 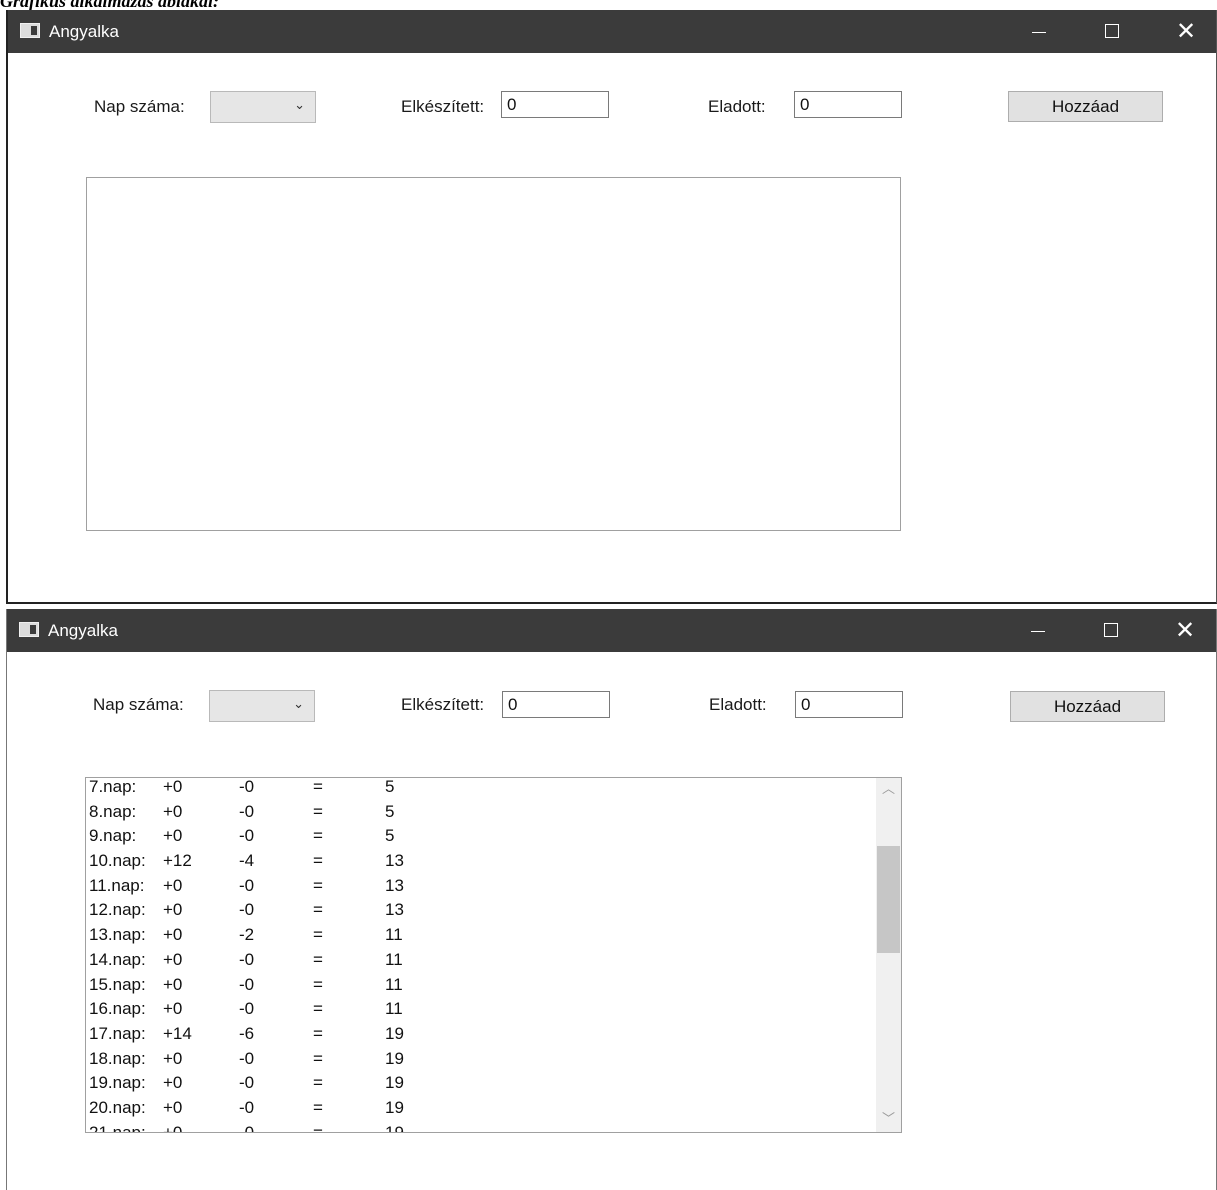 I want to click on day-cell: 19.nap:, so click(x=117, y=1083).